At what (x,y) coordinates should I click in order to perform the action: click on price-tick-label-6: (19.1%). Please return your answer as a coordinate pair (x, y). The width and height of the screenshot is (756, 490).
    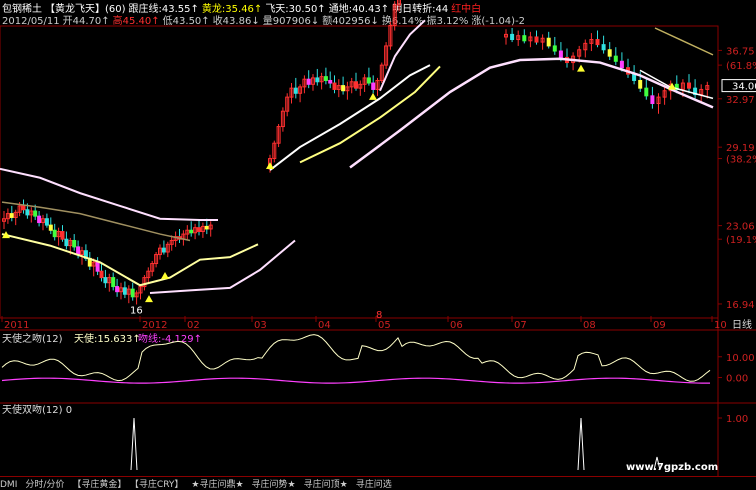
    Looking at the image, I should click on (741, 240).